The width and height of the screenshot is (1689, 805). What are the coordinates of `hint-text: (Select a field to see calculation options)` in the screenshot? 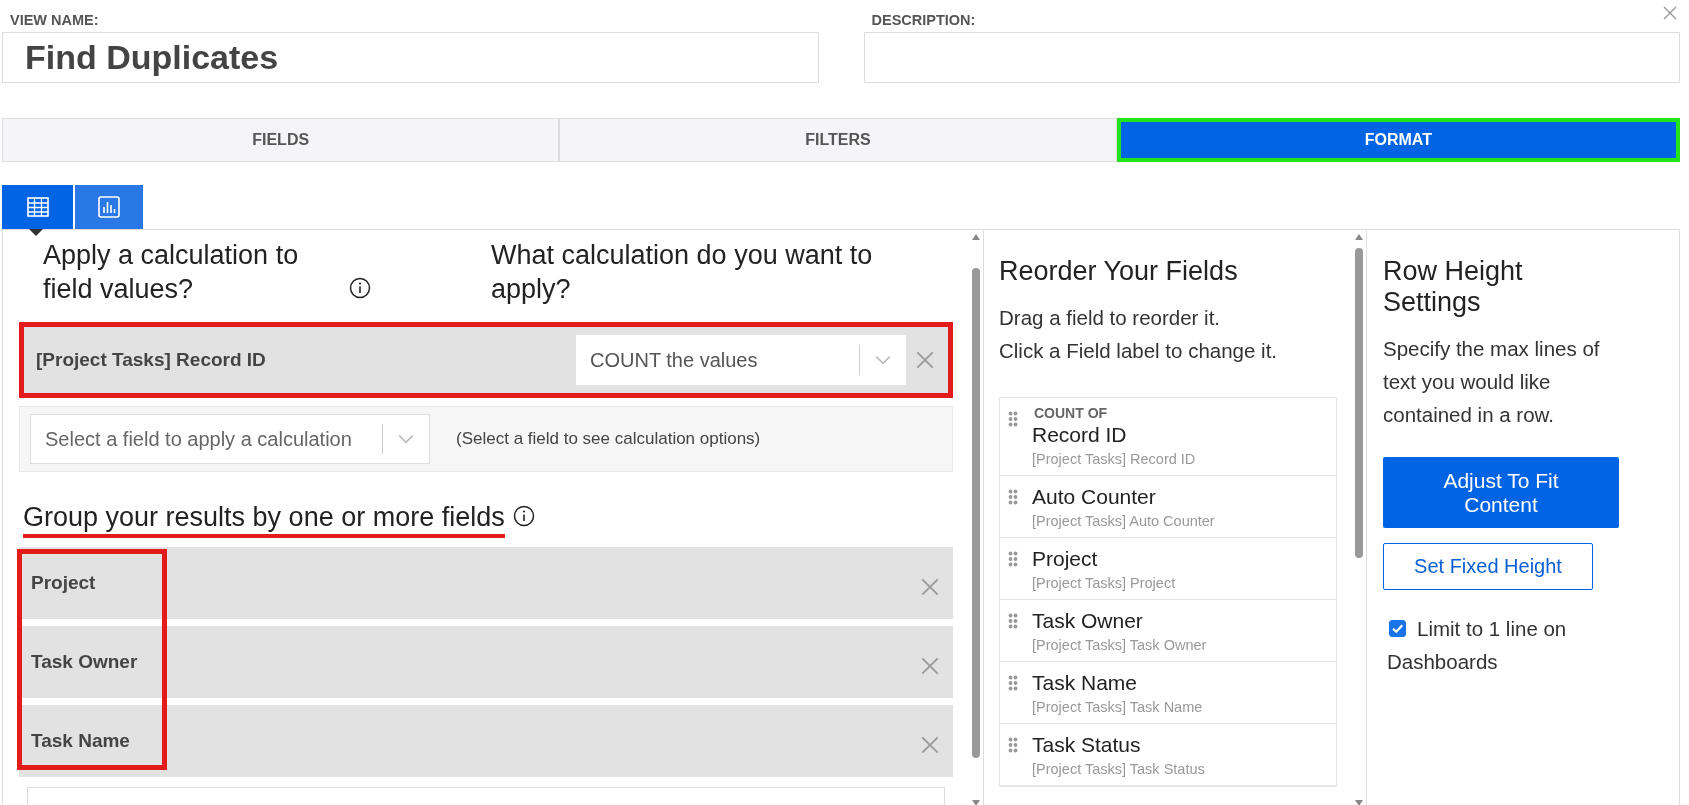 It's located at (608, 439).